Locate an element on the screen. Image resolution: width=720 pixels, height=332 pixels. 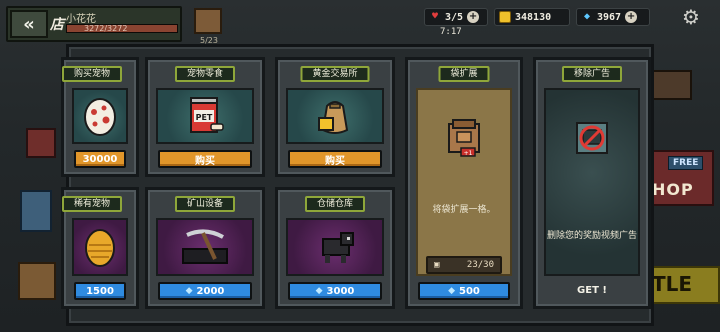
pickaxe-icon is located at coordinates (205, 246).